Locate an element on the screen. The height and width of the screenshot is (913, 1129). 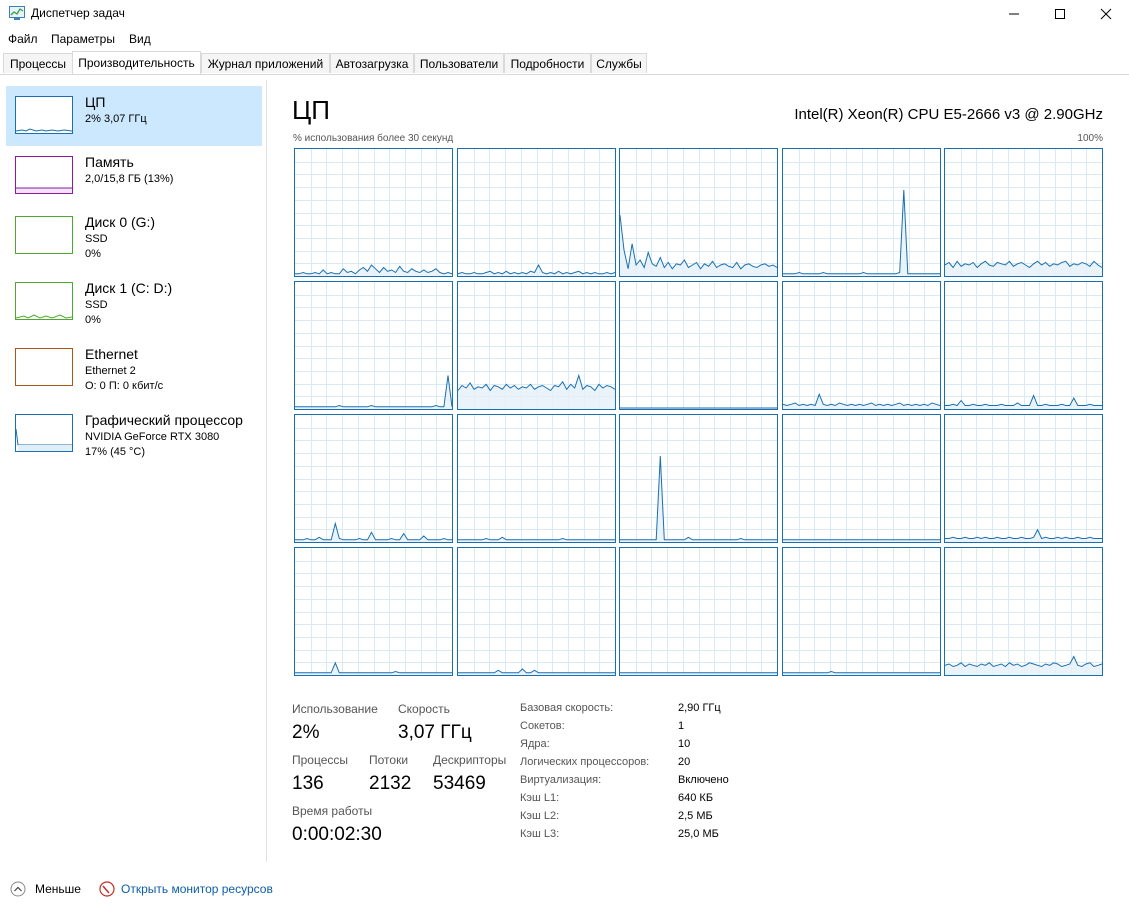
tab-details: Подробности is located at coordinates (547, 63).